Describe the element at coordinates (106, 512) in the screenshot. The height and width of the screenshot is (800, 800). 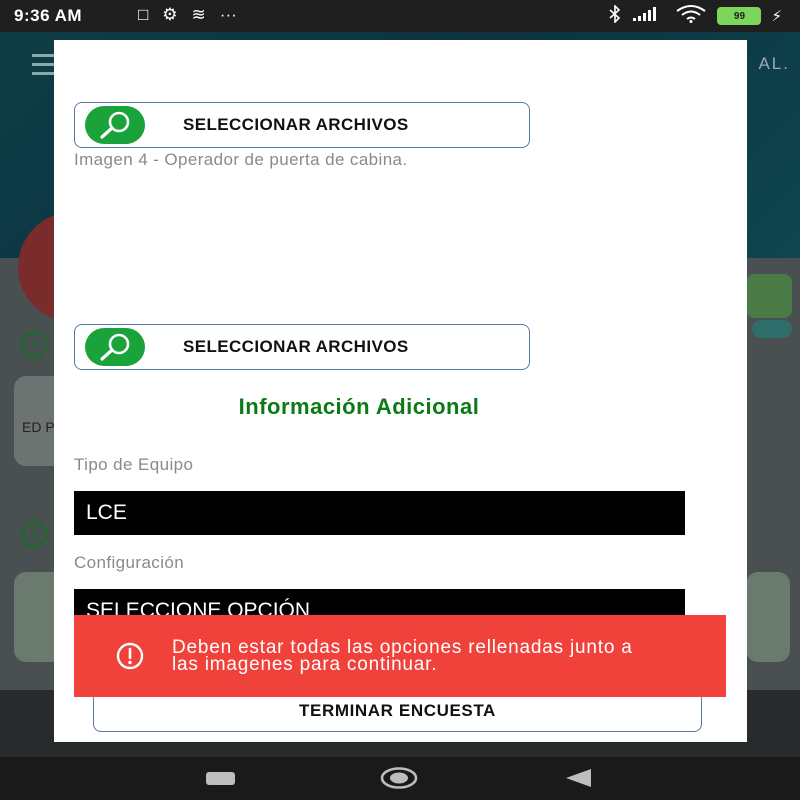
I see `equipment-type-value: LCE` at that location.